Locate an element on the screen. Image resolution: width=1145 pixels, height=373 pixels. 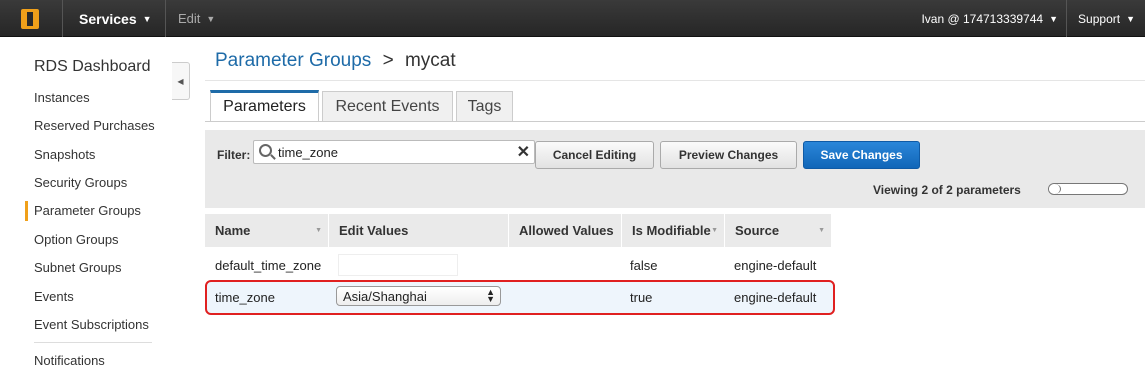
sidebar-title: RDS Dashboard is located at coordinates (92, 67).